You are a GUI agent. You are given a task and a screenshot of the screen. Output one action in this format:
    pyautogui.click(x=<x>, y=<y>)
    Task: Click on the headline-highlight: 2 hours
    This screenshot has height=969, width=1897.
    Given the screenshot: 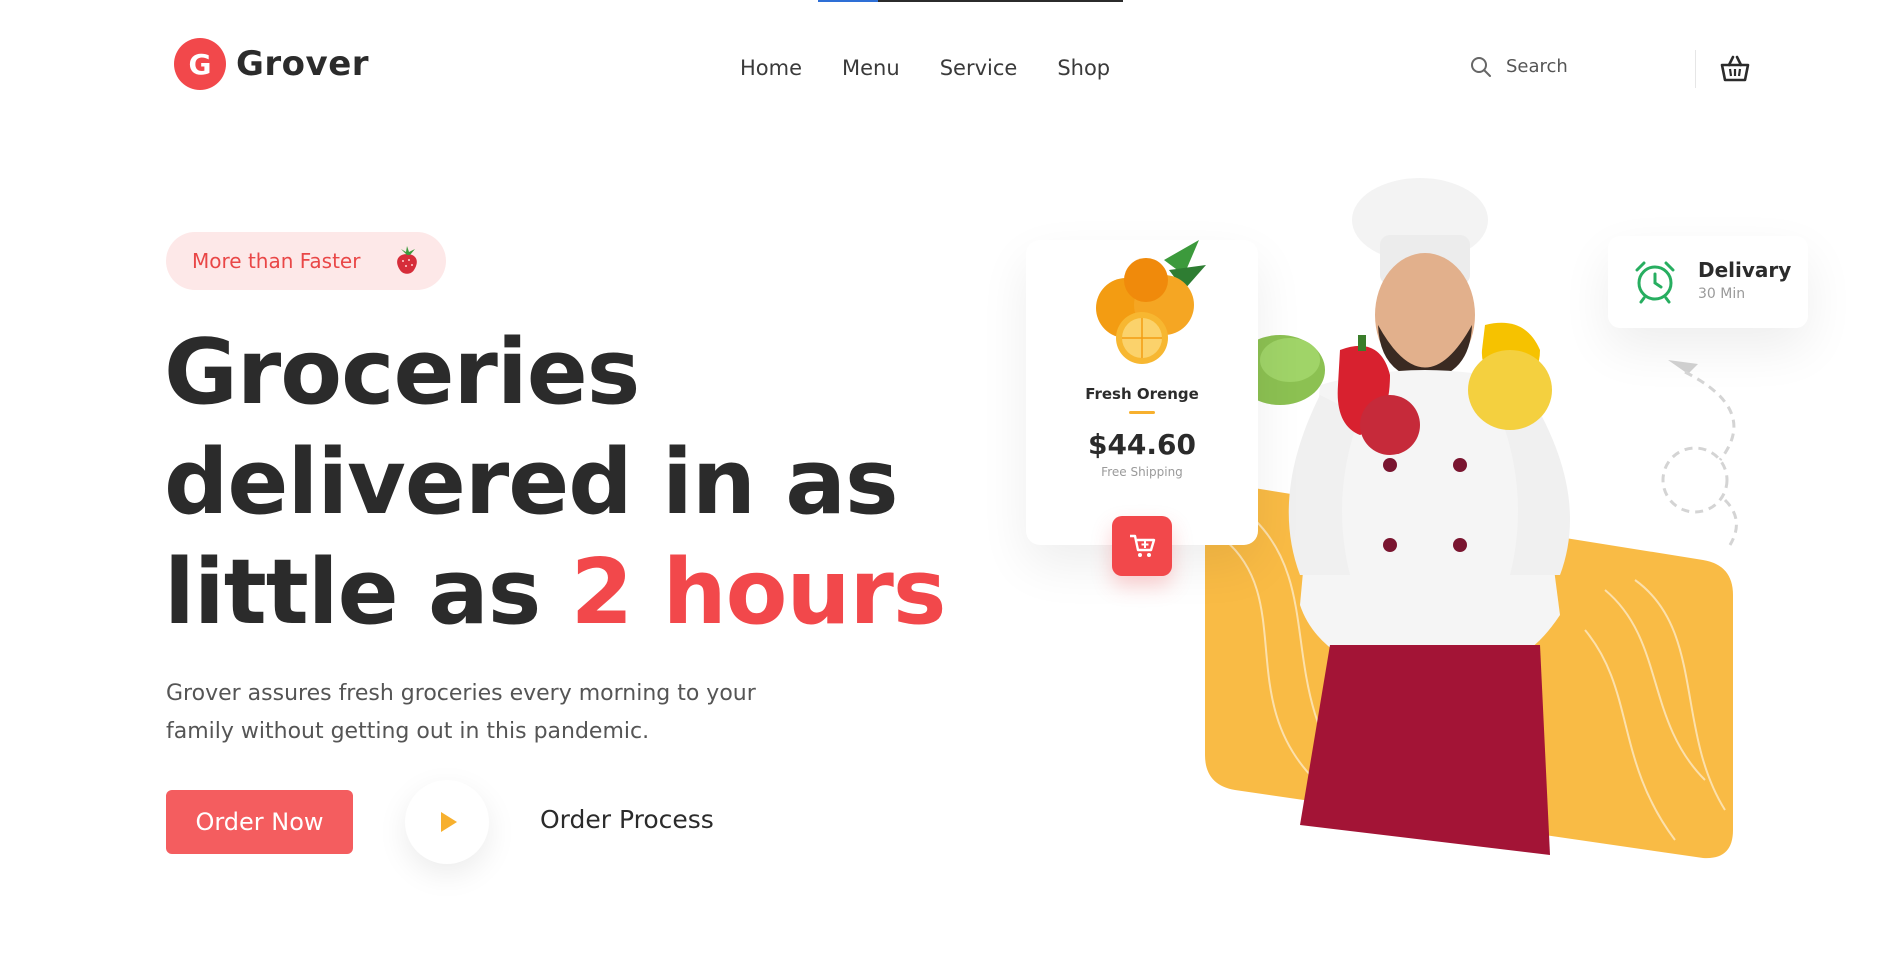 What is the action you would take?
    pyautogui.click(x=758, y=592)
    